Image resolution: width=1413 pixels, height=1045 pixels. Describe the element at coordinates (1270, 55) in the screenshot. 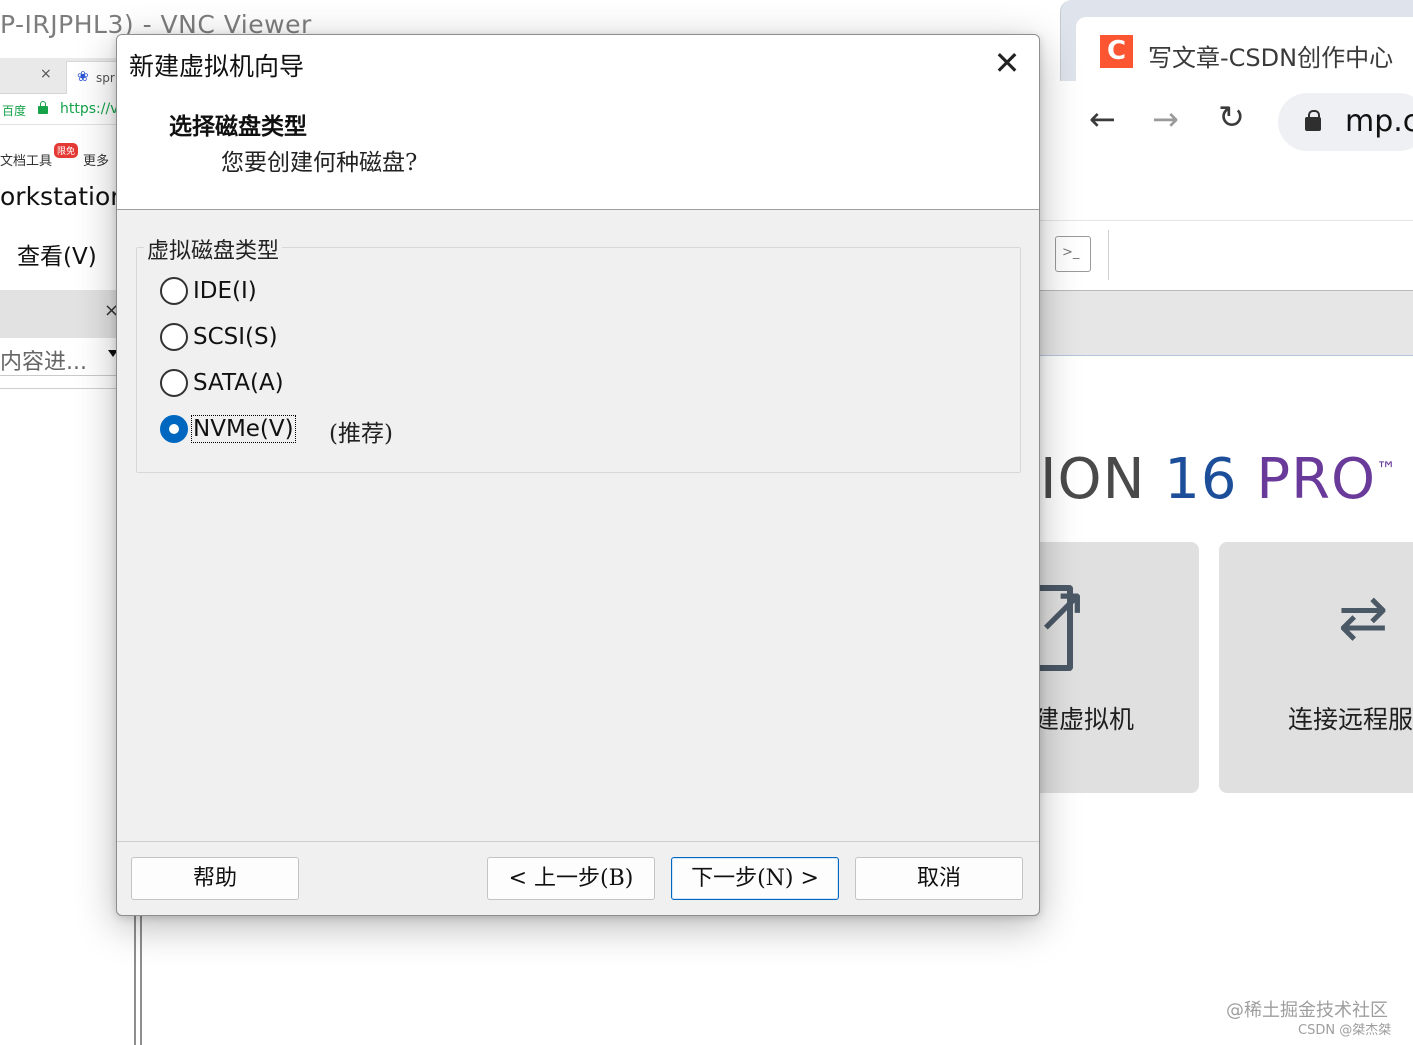

I see `browser-tab-title: 写文章-CSDN创作中心` at that location.